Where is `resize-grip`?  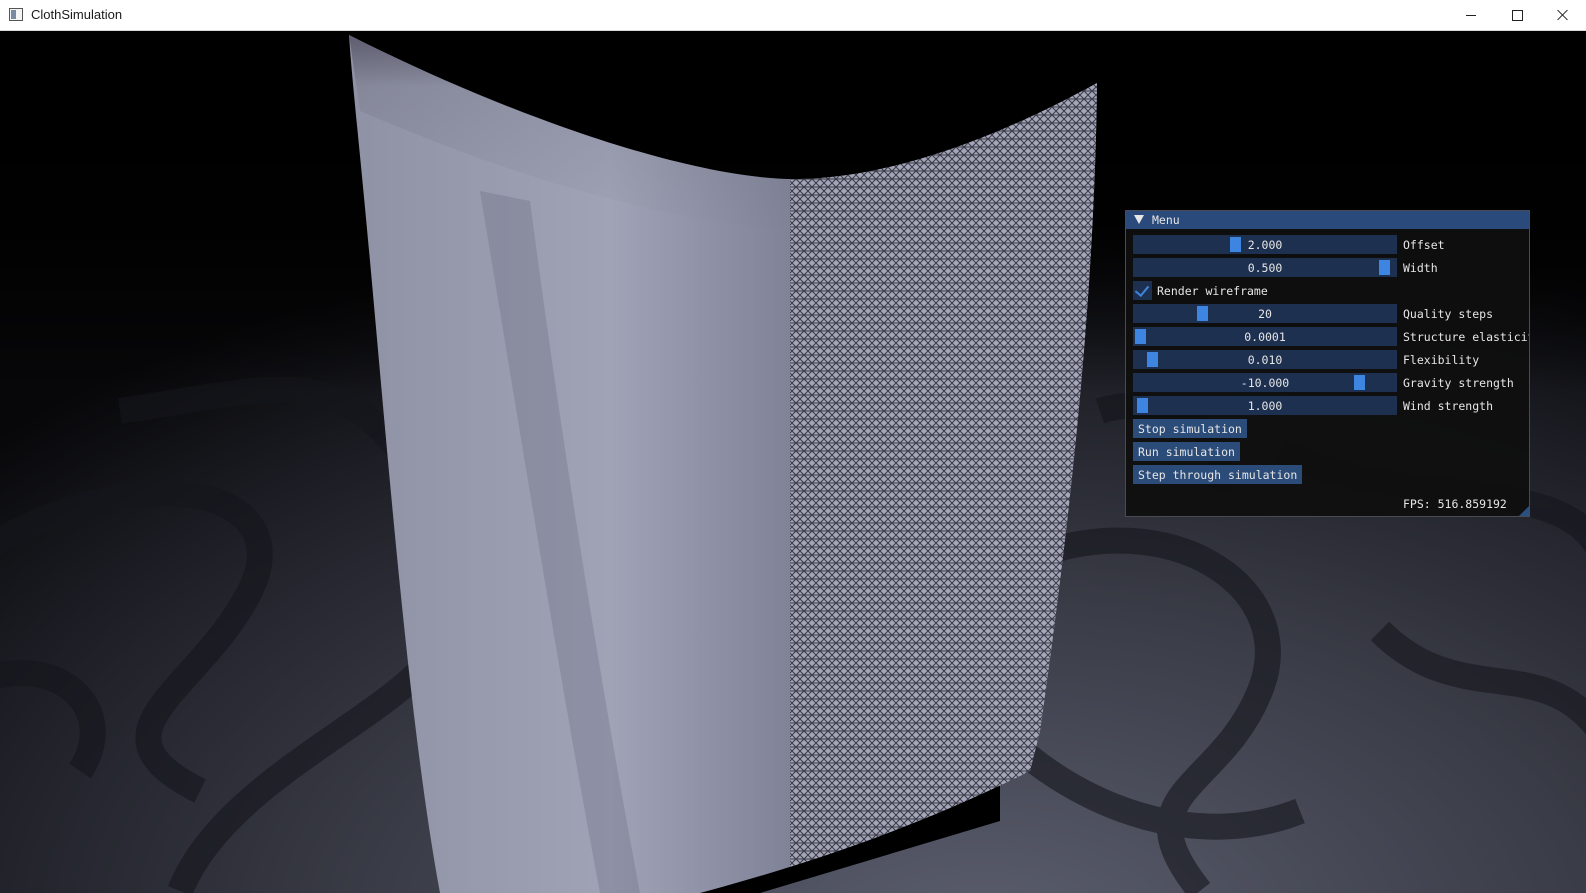 resize-grip is located at coordinates (1524, 511).